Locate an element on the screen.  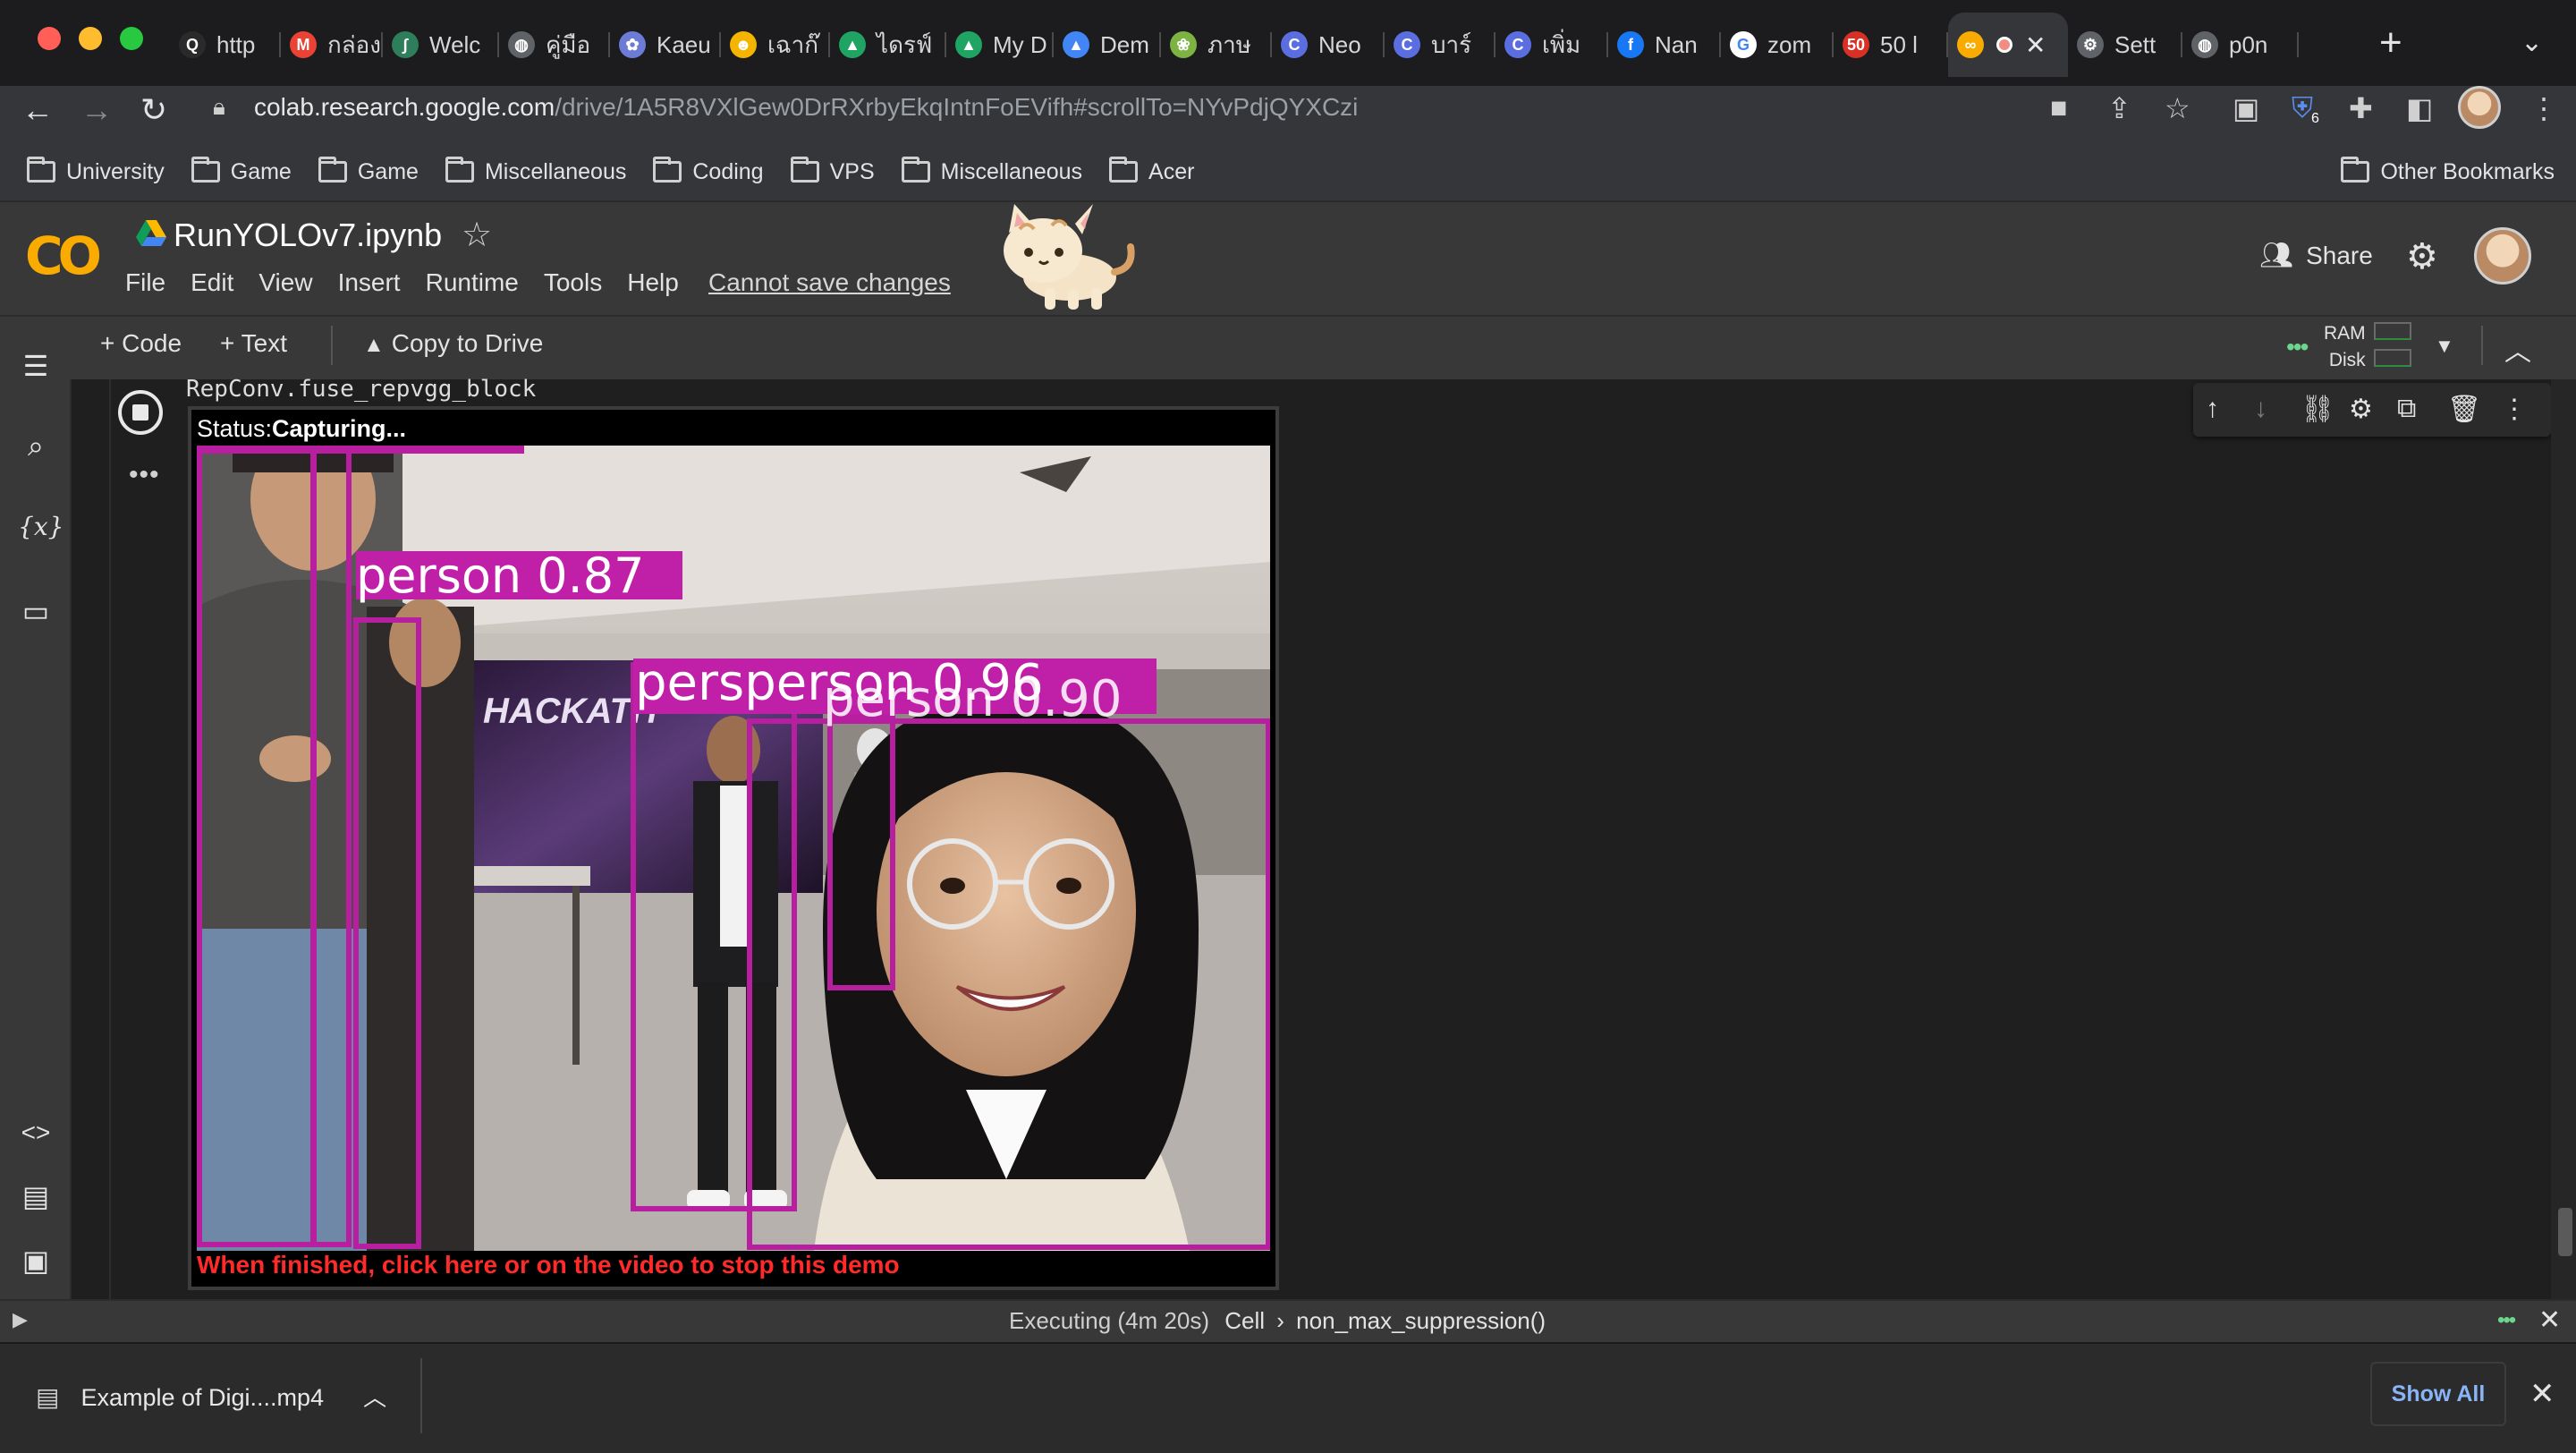
profile-avatar is located at coordinates (2479, 107).